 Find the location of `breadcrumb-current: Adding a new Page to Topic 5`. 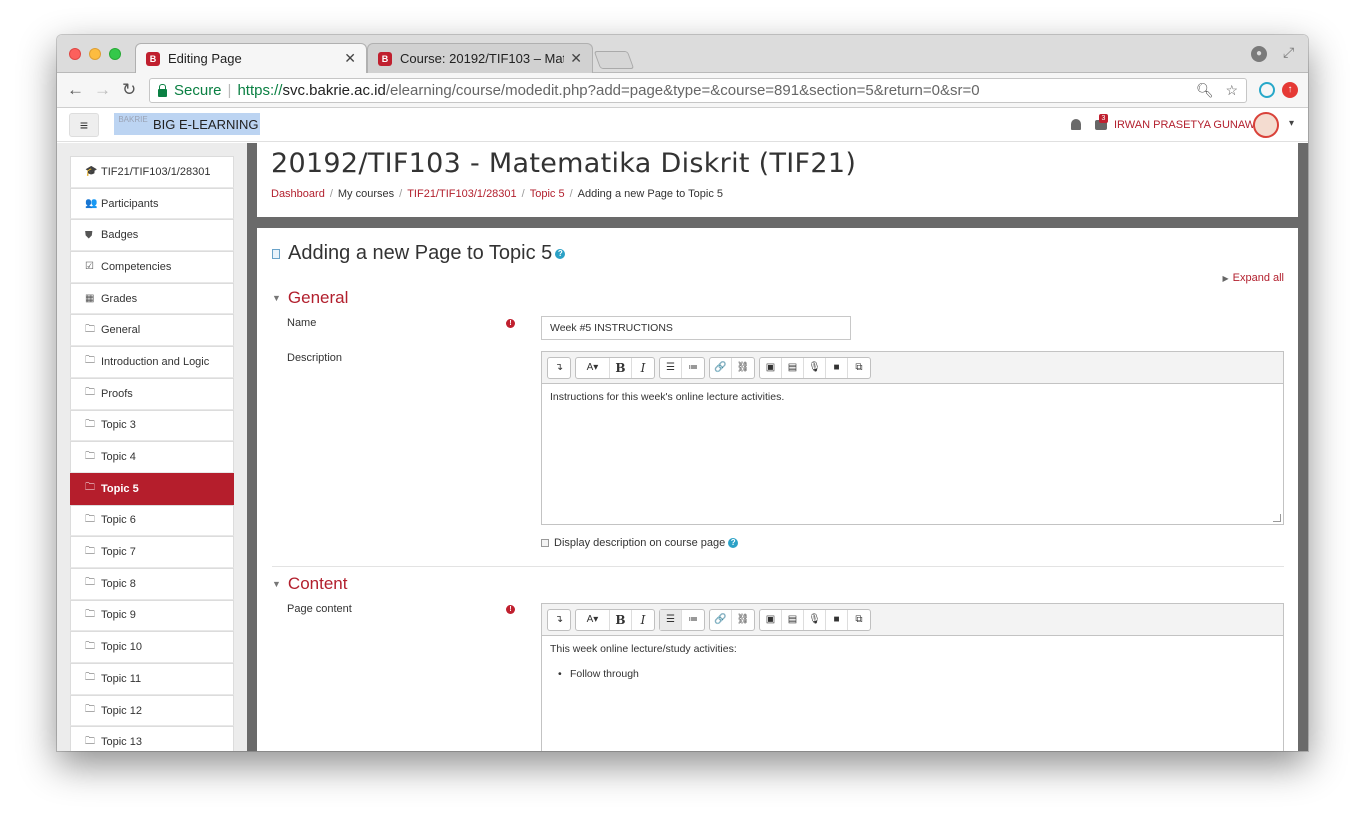

breadcrumb-current: Adding a new Page to Topic 5 is located at coordinates (650, 194).